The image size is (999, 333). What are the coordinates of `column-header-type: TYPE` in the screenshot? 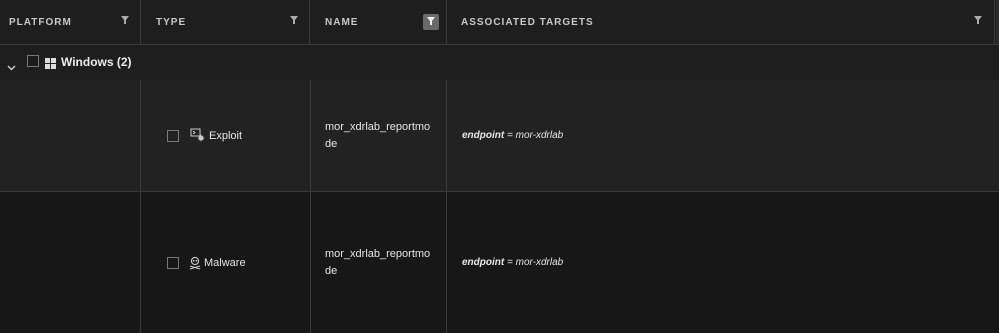 It's located at (225, 22).